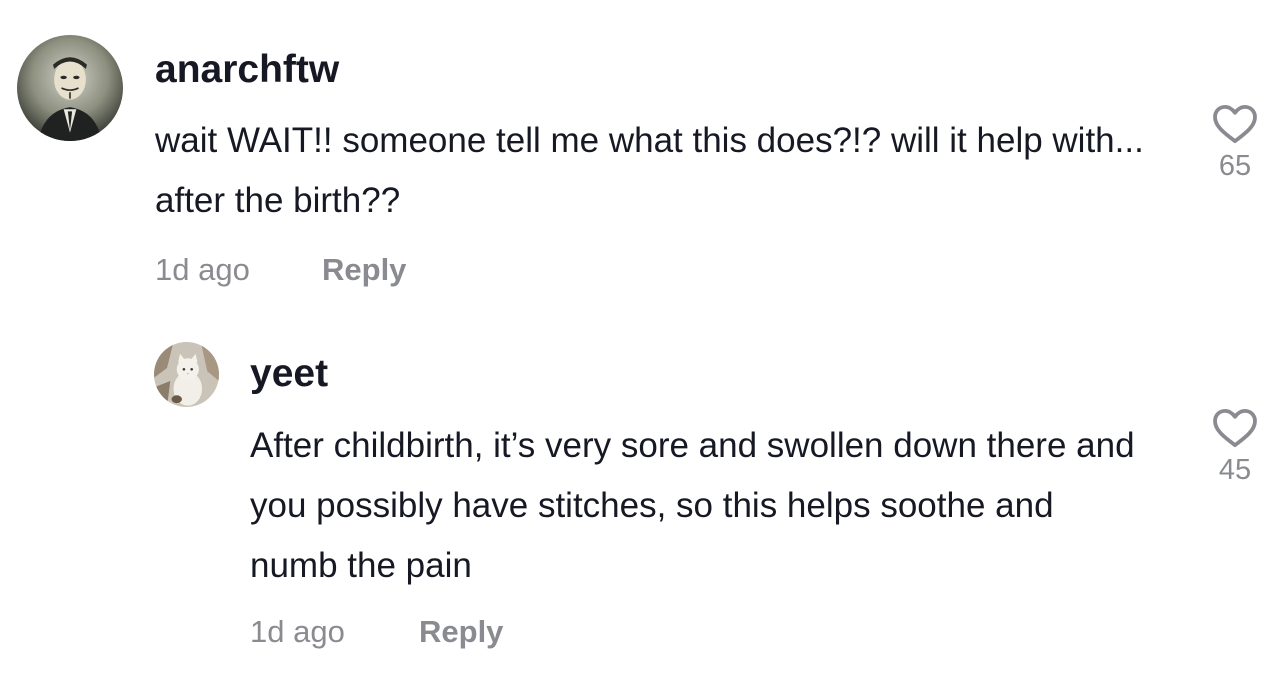 This screenshot has width=1280, height=698. What do you see at coordinates (1235, 166) in the screenshot?
I see `like-count: 65` at bounding box center [1235, 166].